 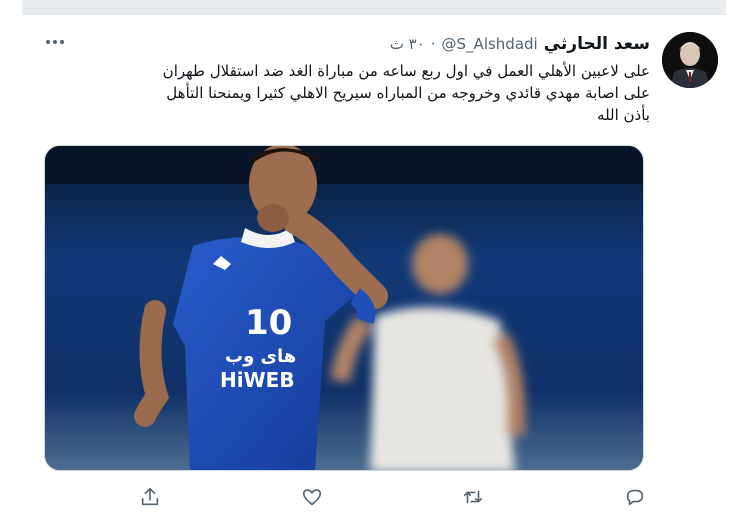 I want to click on more-options-icon, so click(x=55, y=42).